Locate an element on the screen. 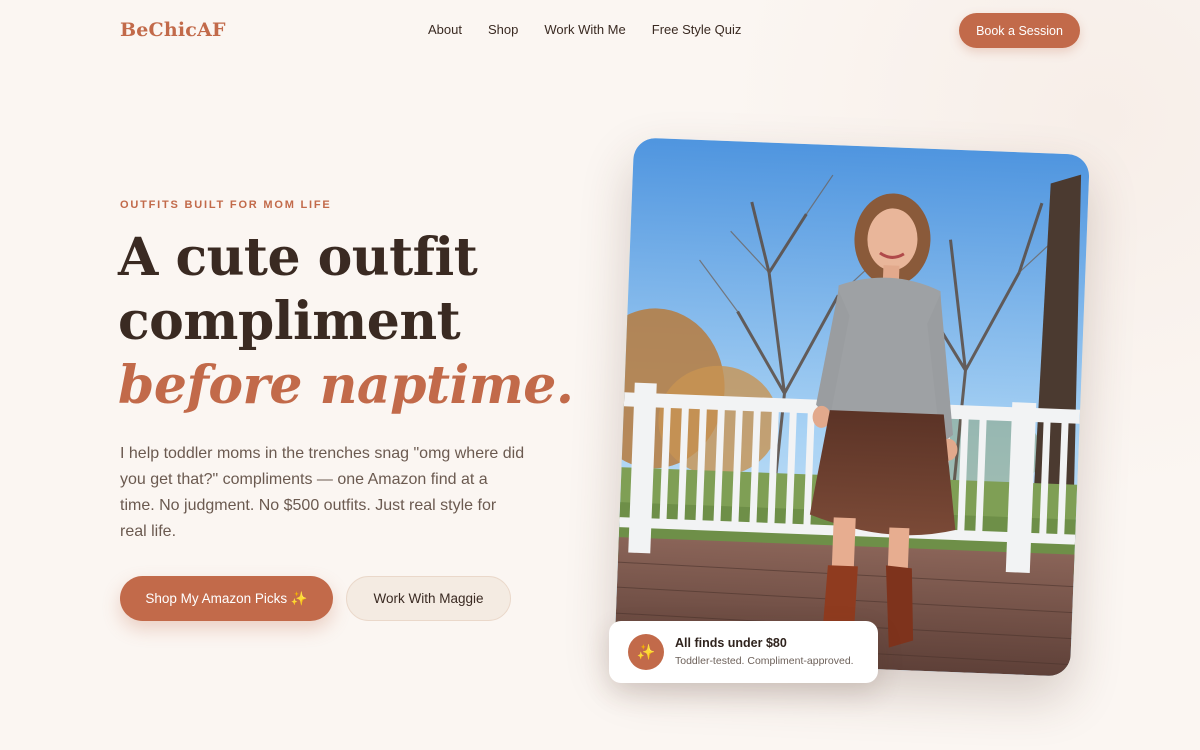  badge-title: All finds under $80 is located at coordinates (731, 643).